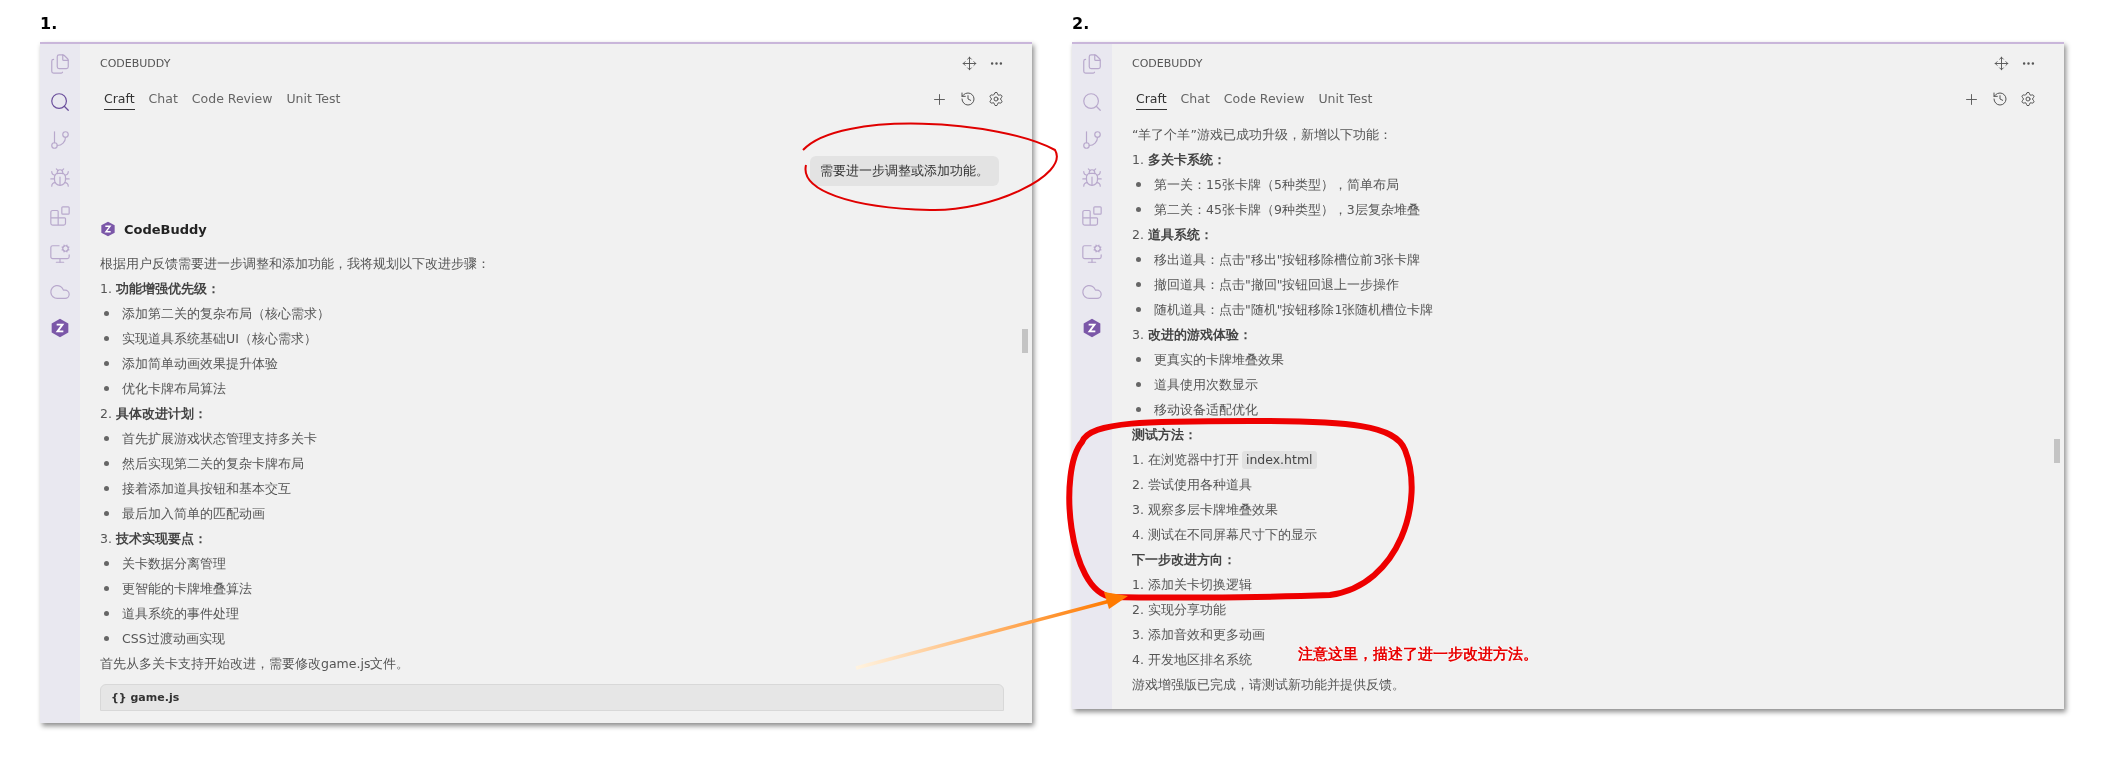 The height and width of the screenshot is (770, 2101). What do you see at coordinates (49, 24) in the screenshot?
I see `step-label: 1.` at bounding box center [49, 24].